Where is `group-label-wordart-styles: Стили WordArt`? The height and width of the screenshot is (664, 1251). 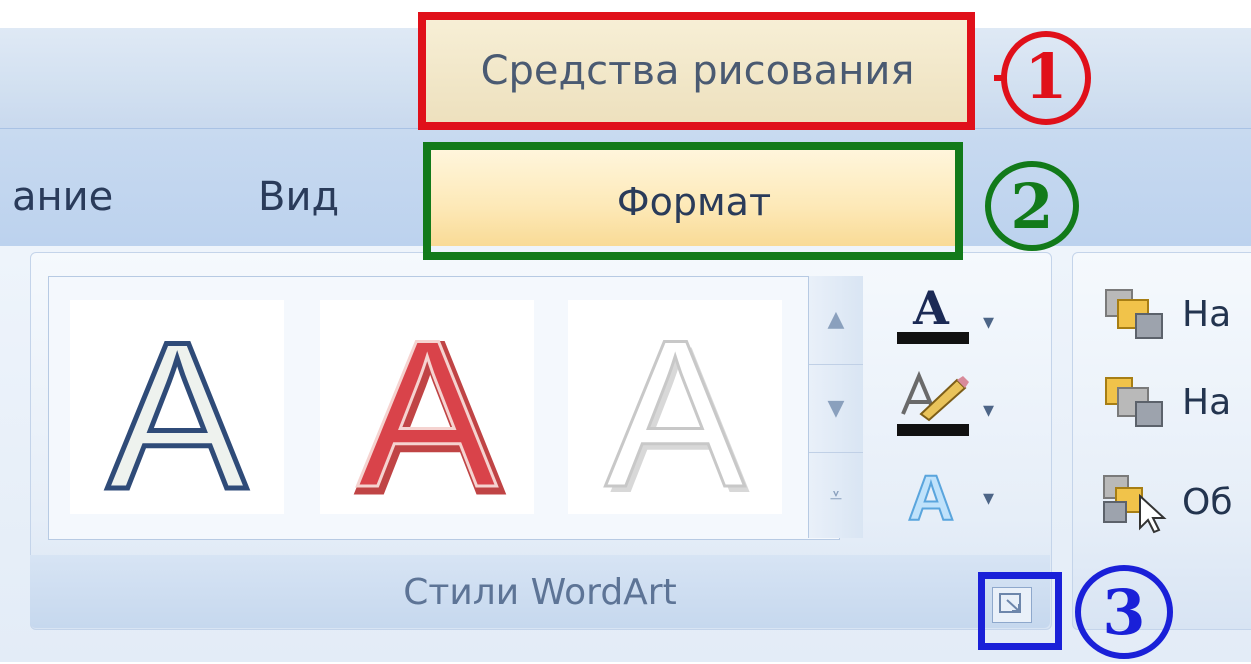 group-label-wordart-styles: Стили WordArt is located at coordinates (540, 592).